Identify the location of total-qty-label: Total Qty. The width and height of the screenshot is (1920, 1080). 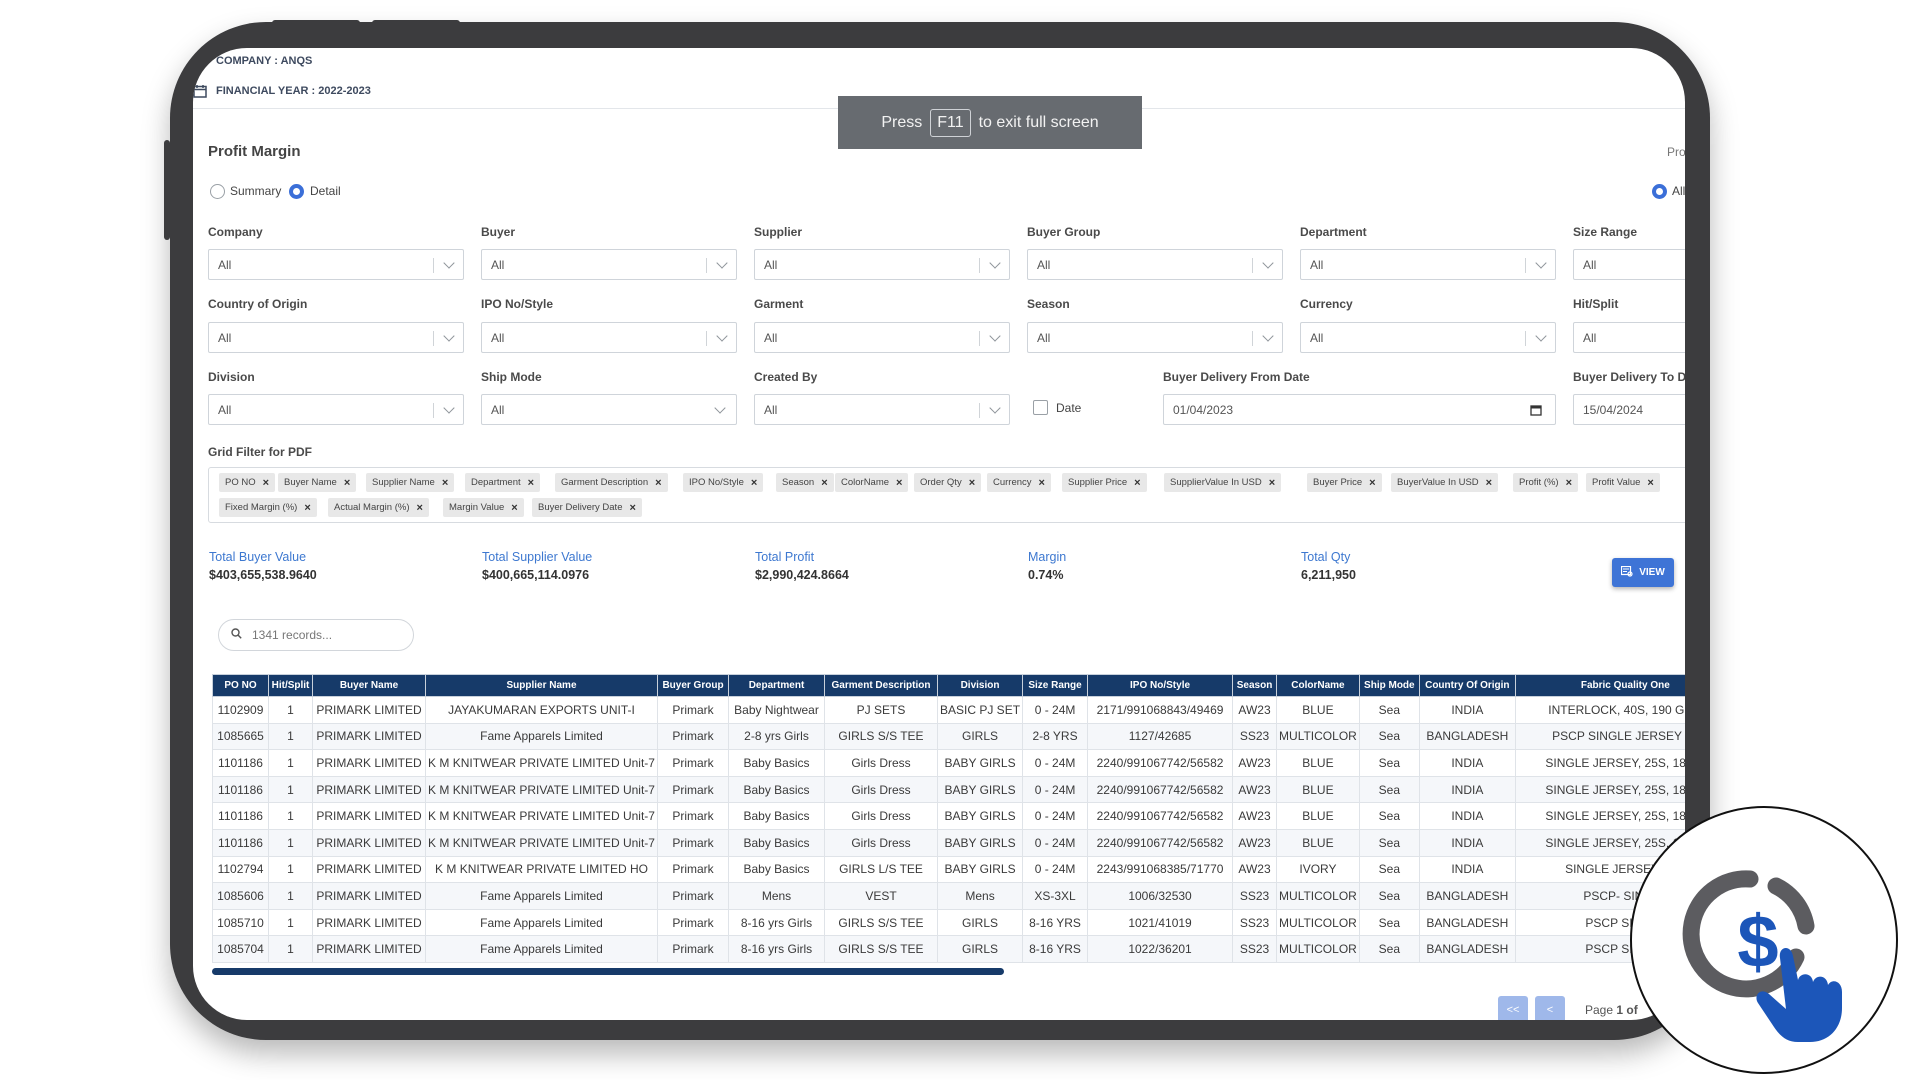
(1326, 557).